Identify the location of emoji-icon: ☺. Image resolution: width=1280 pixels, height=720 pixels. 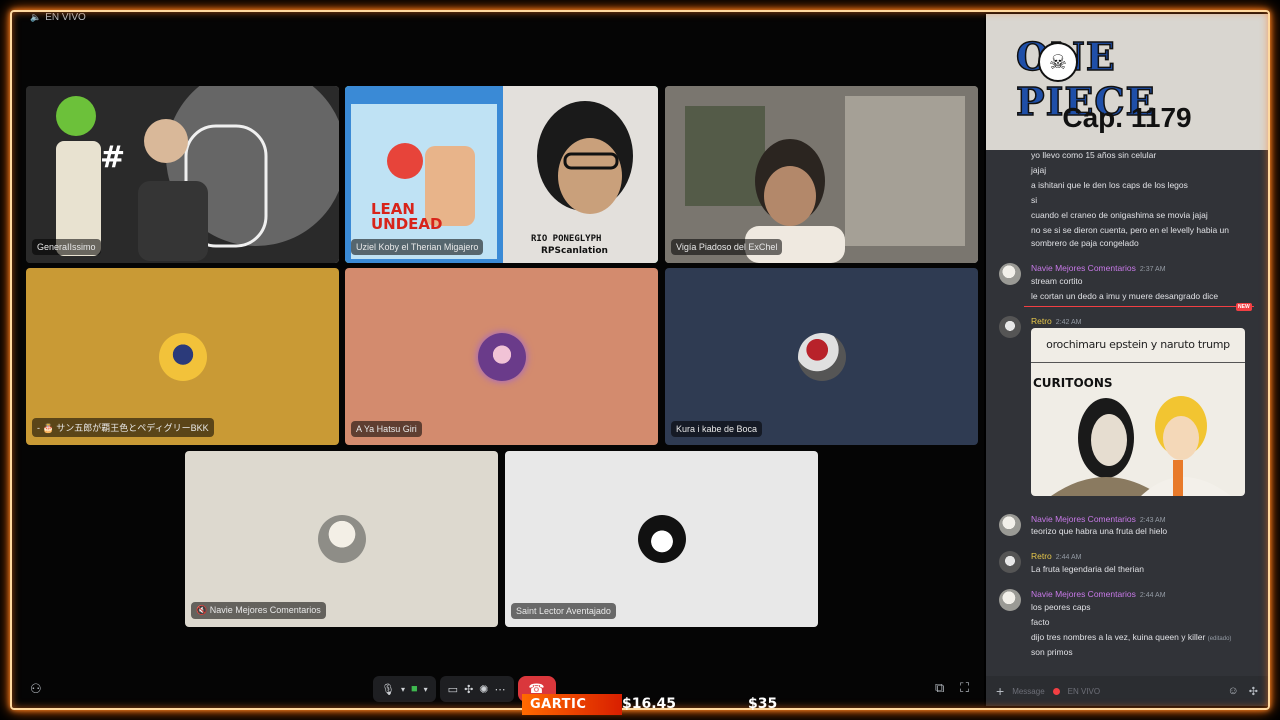
(1233, 691).